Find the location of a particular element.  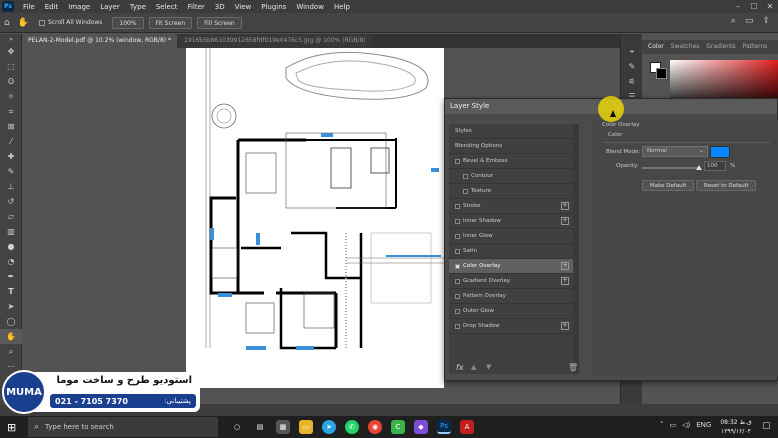

move-tool-icon: ✥ is located at coordinates (11, 51).